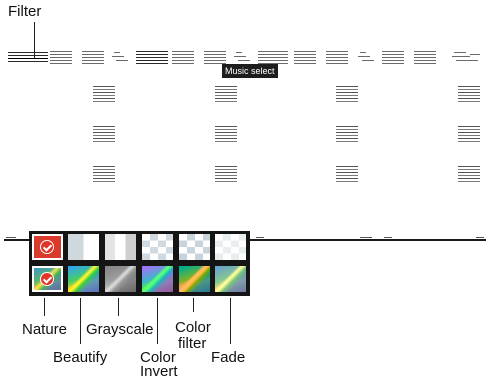  Describe the element at coordinates (157, 321) in the screenshot. I see `color-invert-callout-line` at that location.